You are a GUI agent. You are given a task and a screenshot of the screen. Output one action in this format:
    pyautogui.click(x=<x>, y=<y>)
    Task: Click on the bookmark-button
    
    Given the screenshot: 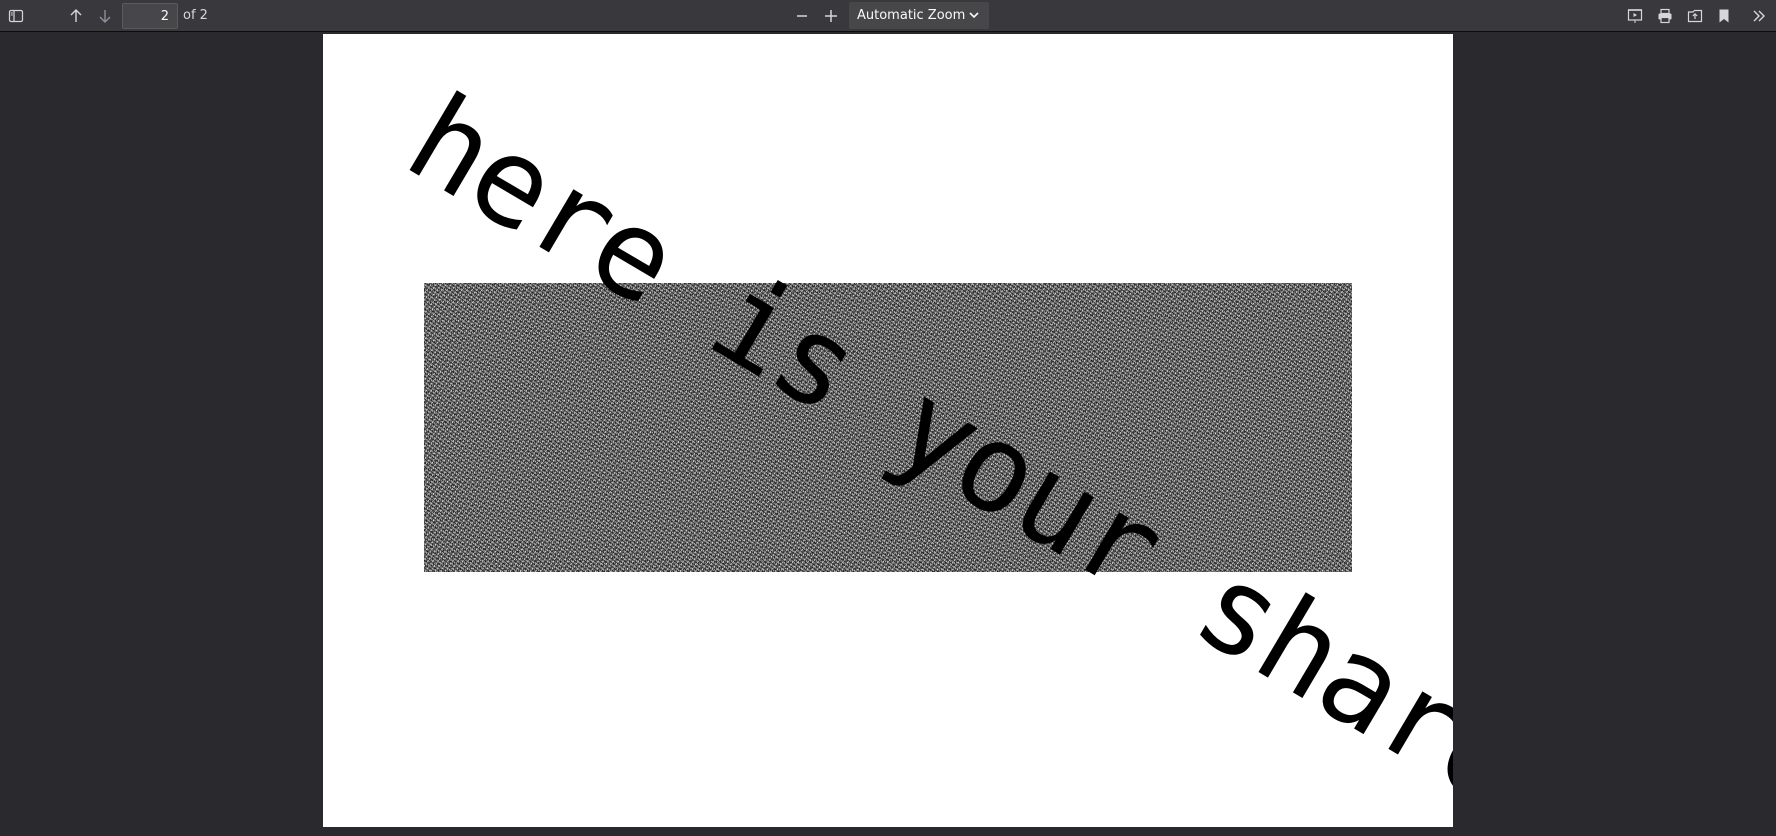 What is the action you would take?
    pyautogui.click(x=1724, y=16)
    